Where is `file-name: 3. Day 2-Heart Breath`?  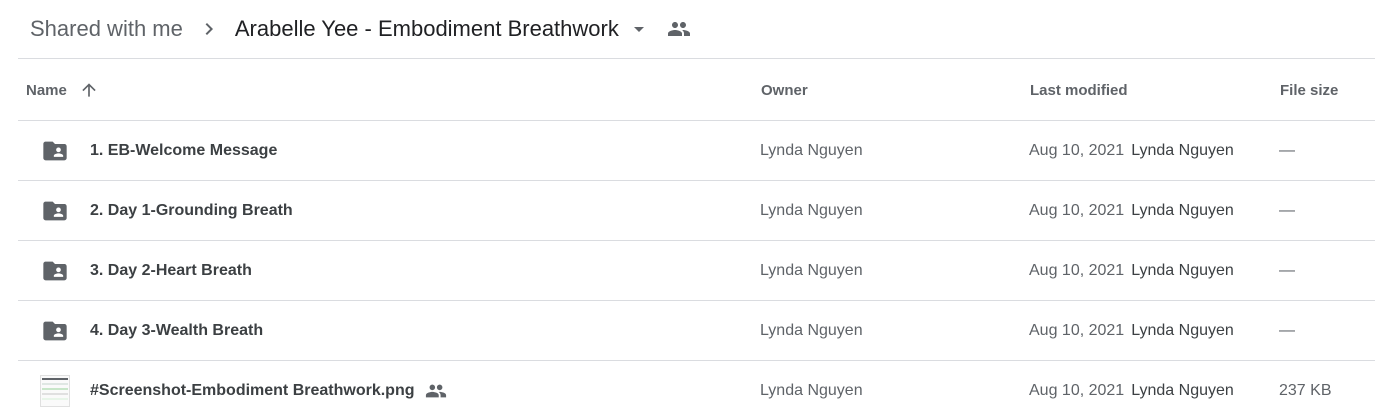
file-name: 3. Day 2-Heart Breath is located at coordinates (171, 270).